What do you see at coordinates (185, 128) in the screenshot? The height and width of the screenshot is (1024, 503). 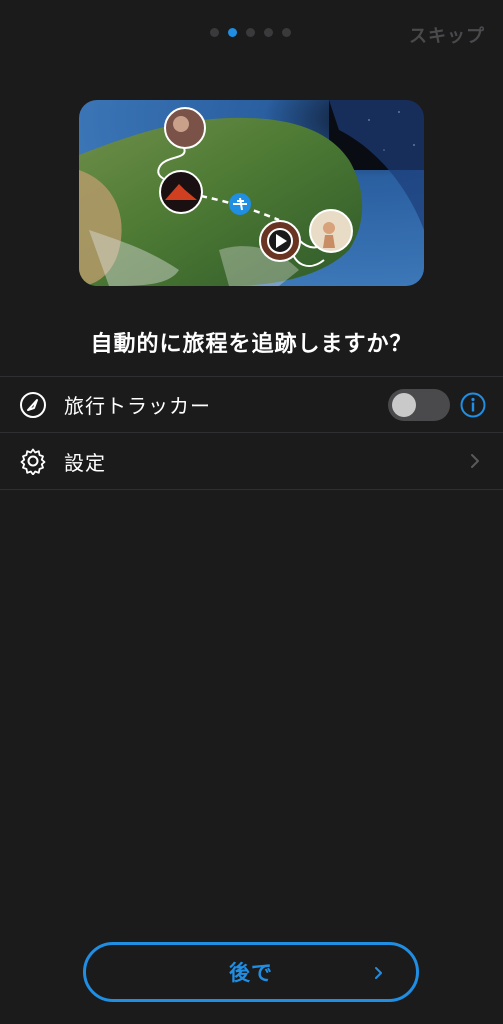 I see `person-photo-icon` at bounding box center [185, 128].